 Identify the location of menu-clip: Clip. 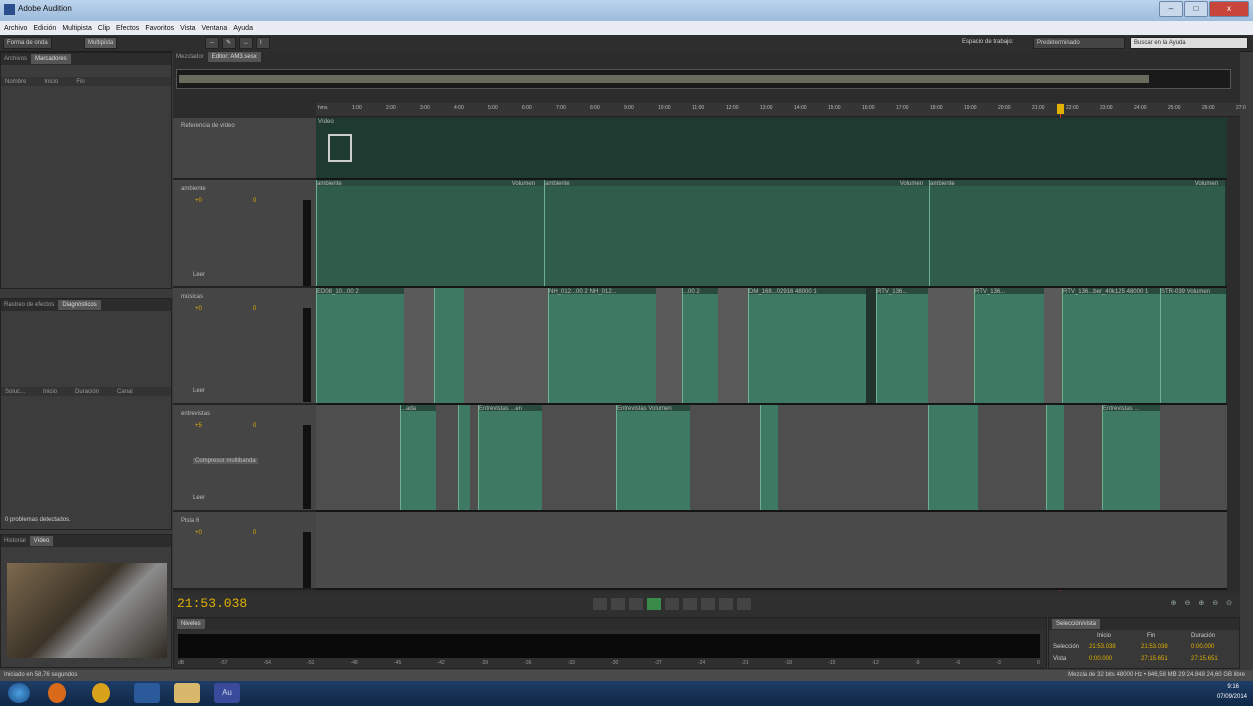
(104, 28).